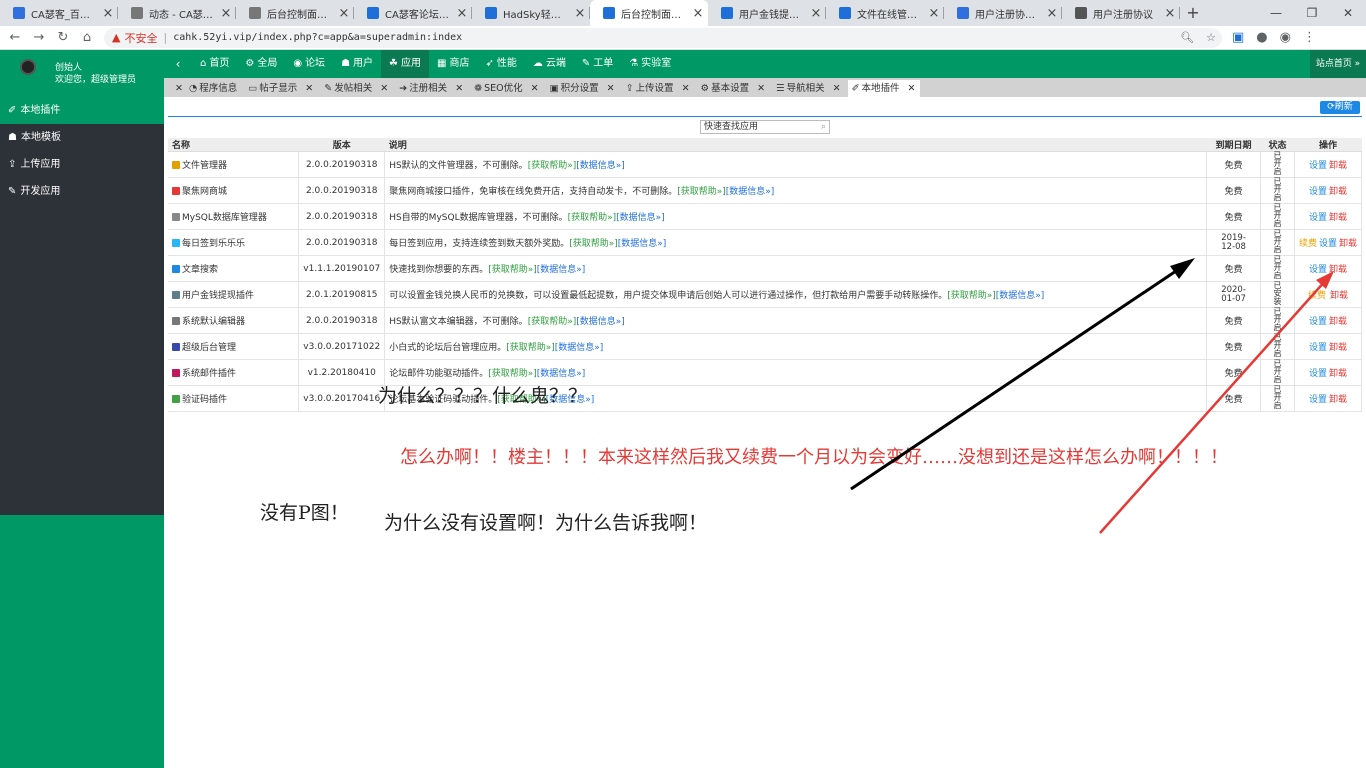  What do you see at coordinates (549, 64) in the screenshot?
I see `top-nav-item: ☁ 云端` at bounding box center [549, 64].